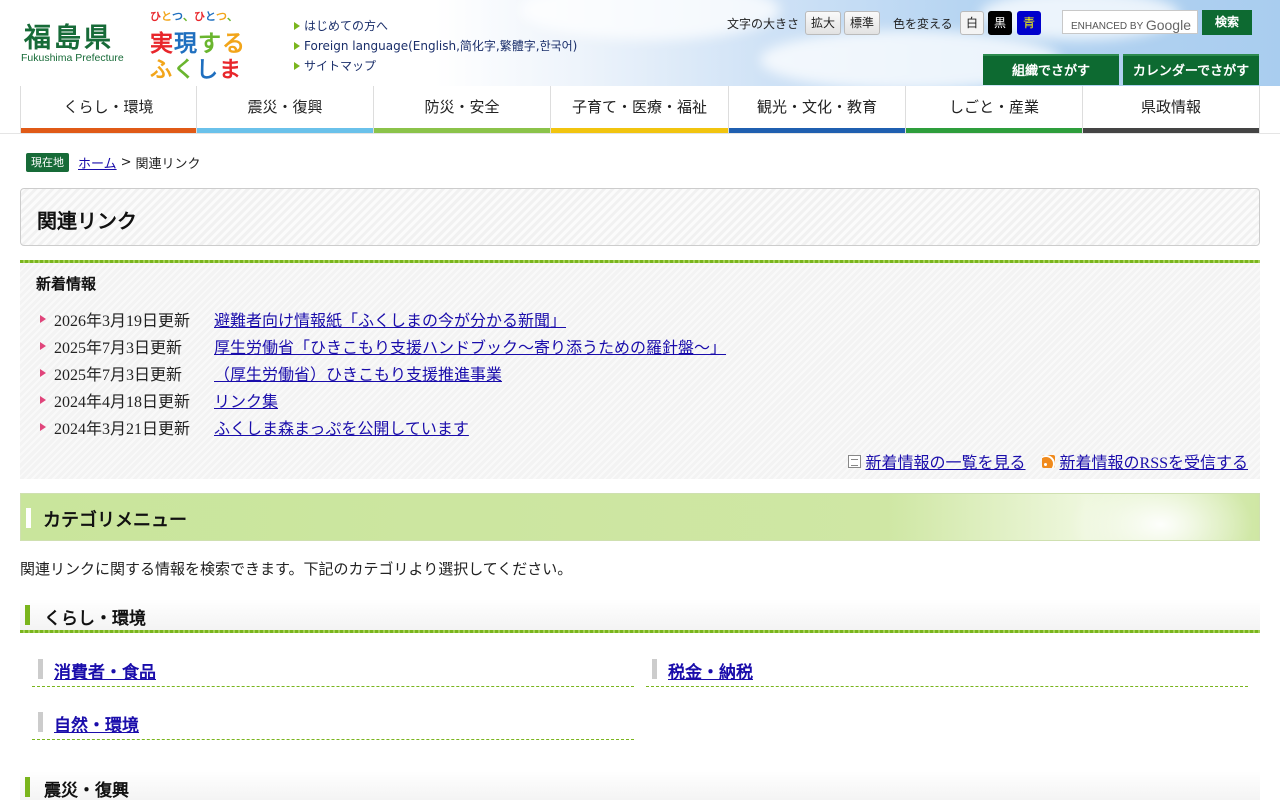 The height and width of the screenshot is (800, 1280). What do you see at coordinates (166, 16) in the screenshot?
I see `slogan-char: と` at bounding box center [166, 16].